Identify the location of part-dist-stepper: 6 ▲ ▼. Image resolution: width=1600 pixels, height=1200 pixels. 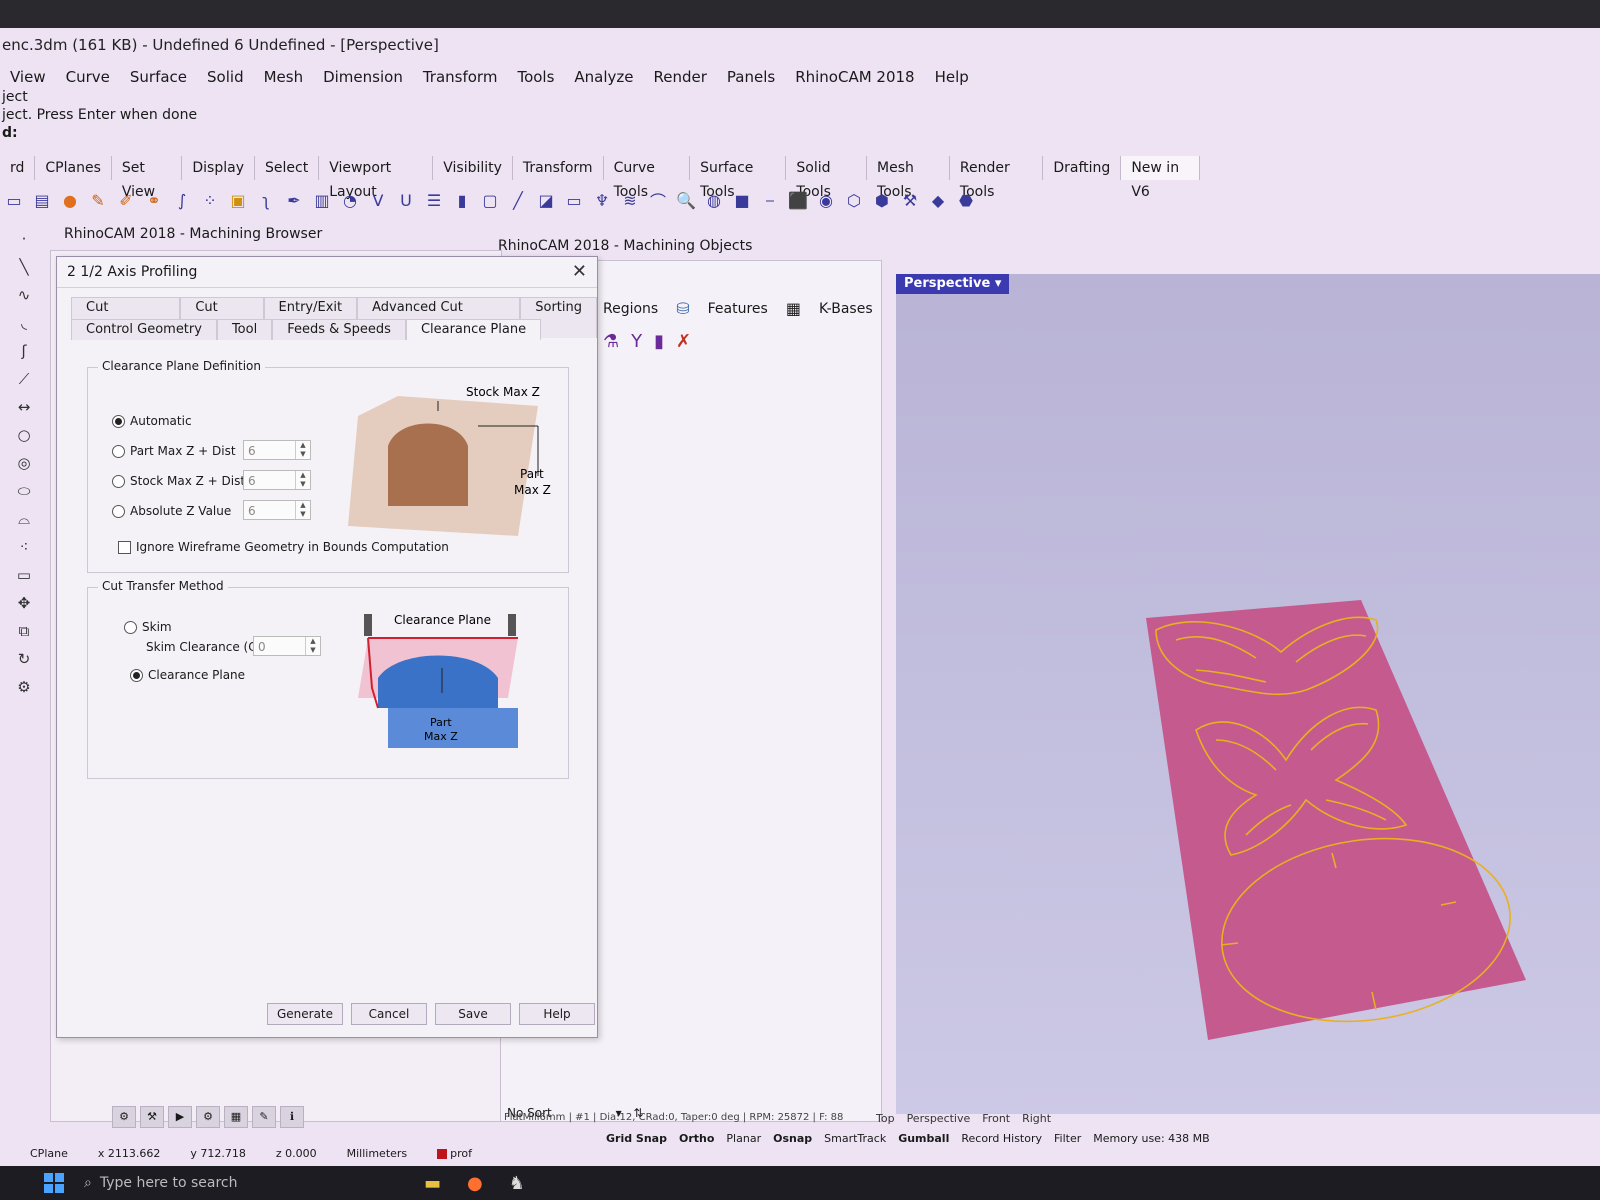
(277, 450).